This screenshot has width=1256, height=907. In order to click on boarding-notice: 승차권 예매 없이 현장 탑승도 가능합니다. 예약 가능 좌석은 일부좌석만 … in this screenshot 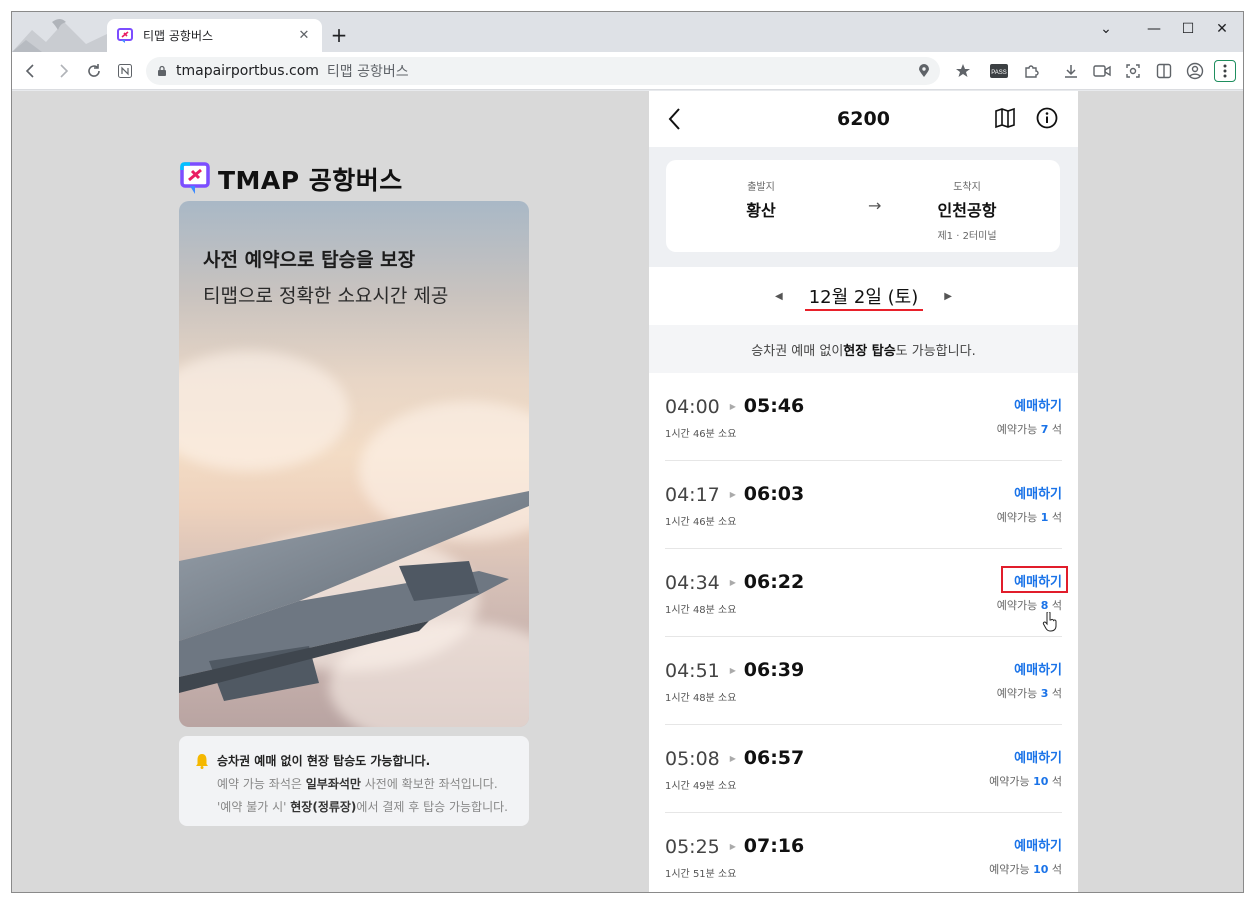, I will do `click(354, 781)`.